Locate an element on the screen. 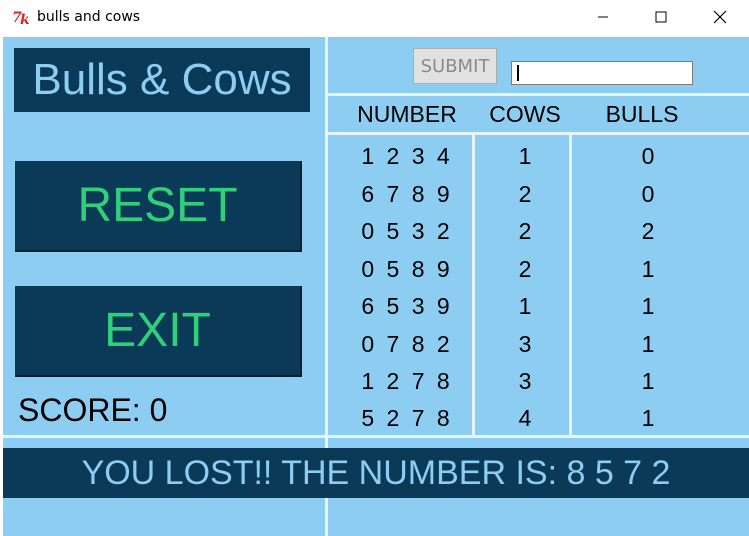  close-button is located at coordinates (720, 17).